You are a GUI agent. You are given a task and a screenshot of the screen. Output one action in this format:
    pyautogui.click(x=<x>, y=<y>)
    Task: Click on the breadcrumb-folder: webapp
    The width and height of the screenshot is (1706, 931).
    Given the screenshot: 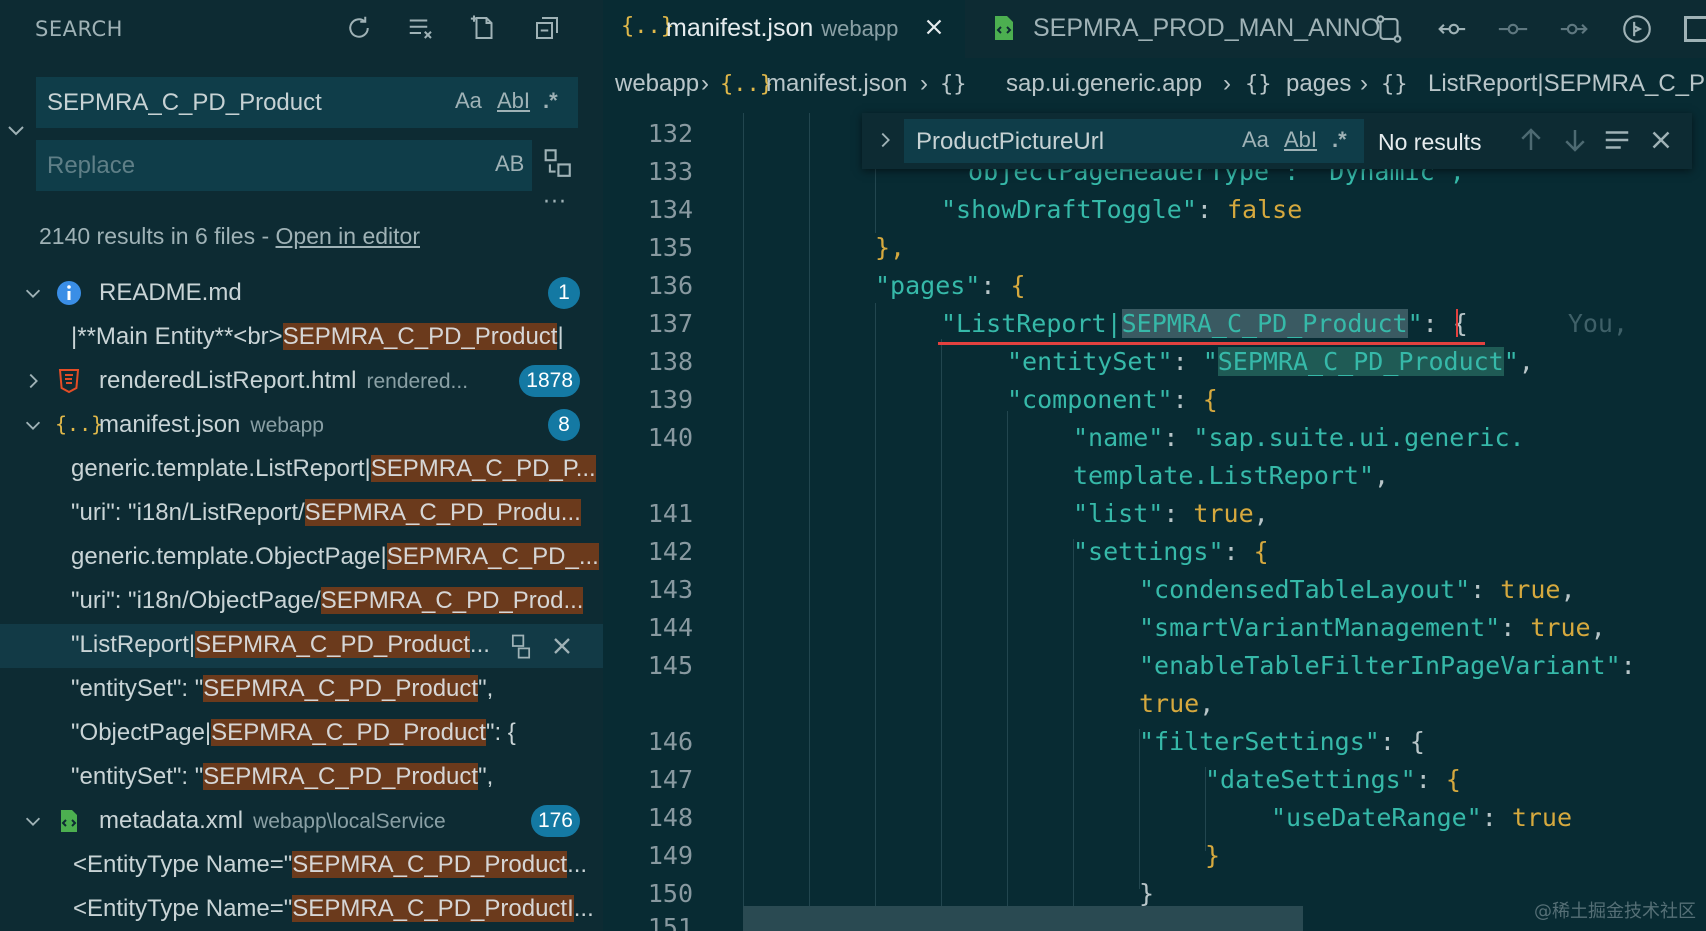 What is the action you would take?
    pyautogui.click(x=657, y=84)
    